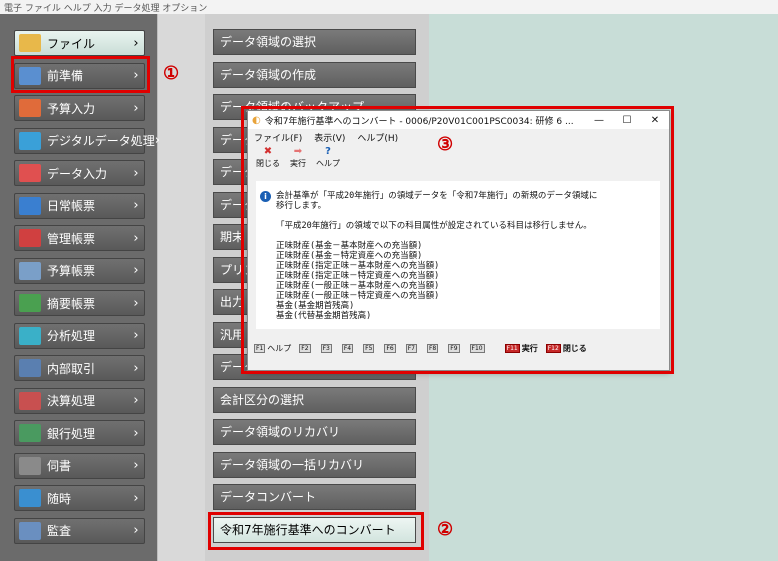  I want to click on menu-item-label: 随時, so click(59, 498).